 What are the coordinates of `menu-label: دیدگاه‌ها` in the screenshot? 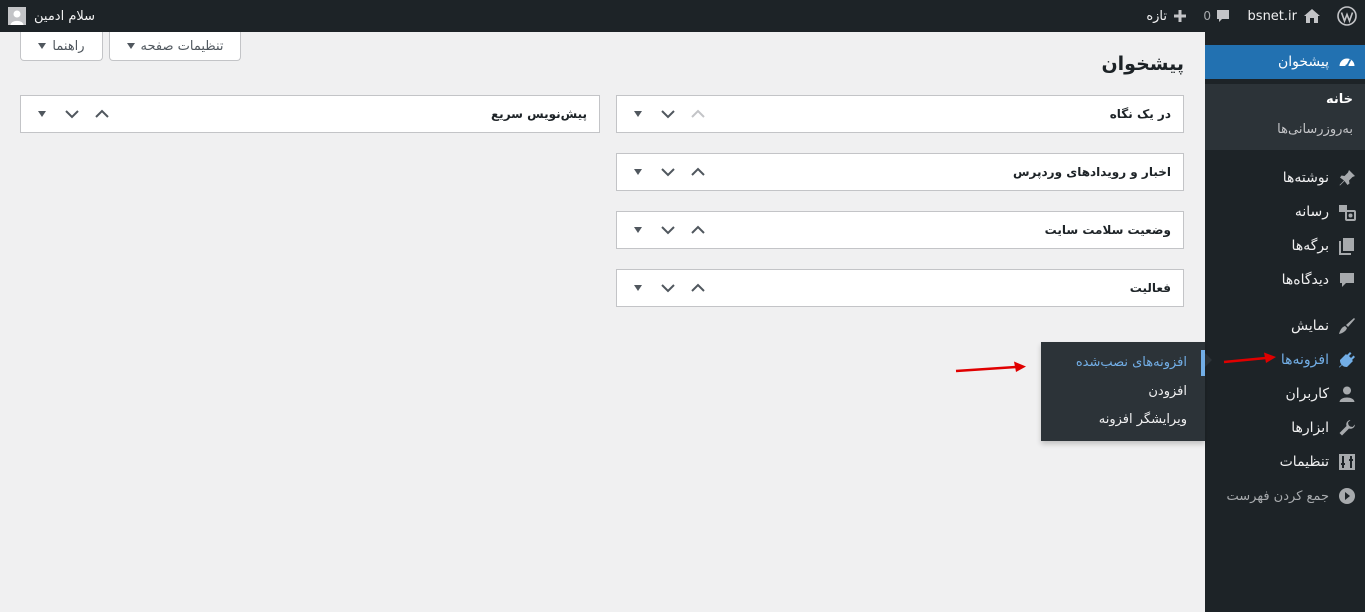 It's located at (1305, 280).